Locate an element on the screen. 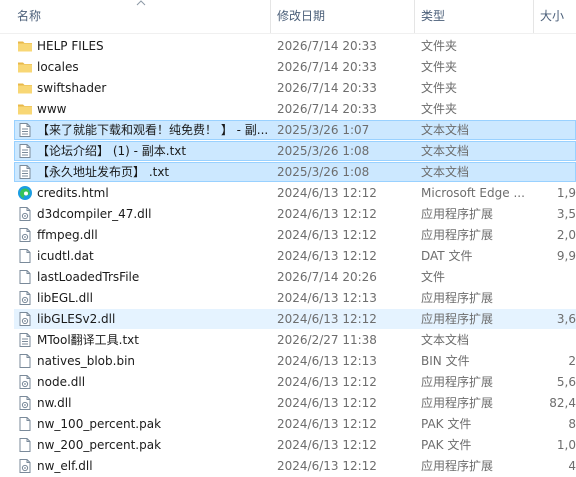 The image size is (576, 477). file-name: MTool翻译工具.txt is located at coordinates (88, 340).